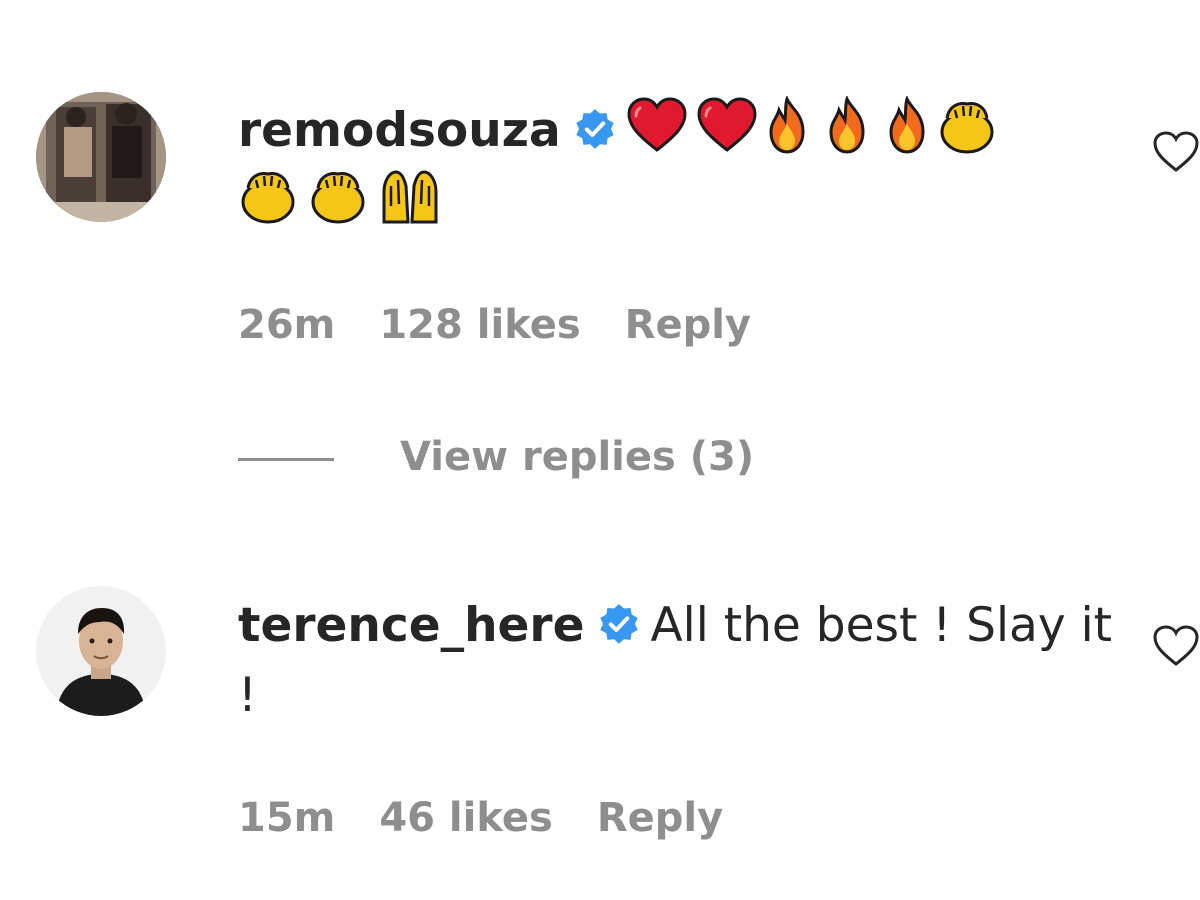  What do you see at coordinates (479, 325) in the screenshot?
I see `likes-count: 128 likes` at bounding box center [479, 325].